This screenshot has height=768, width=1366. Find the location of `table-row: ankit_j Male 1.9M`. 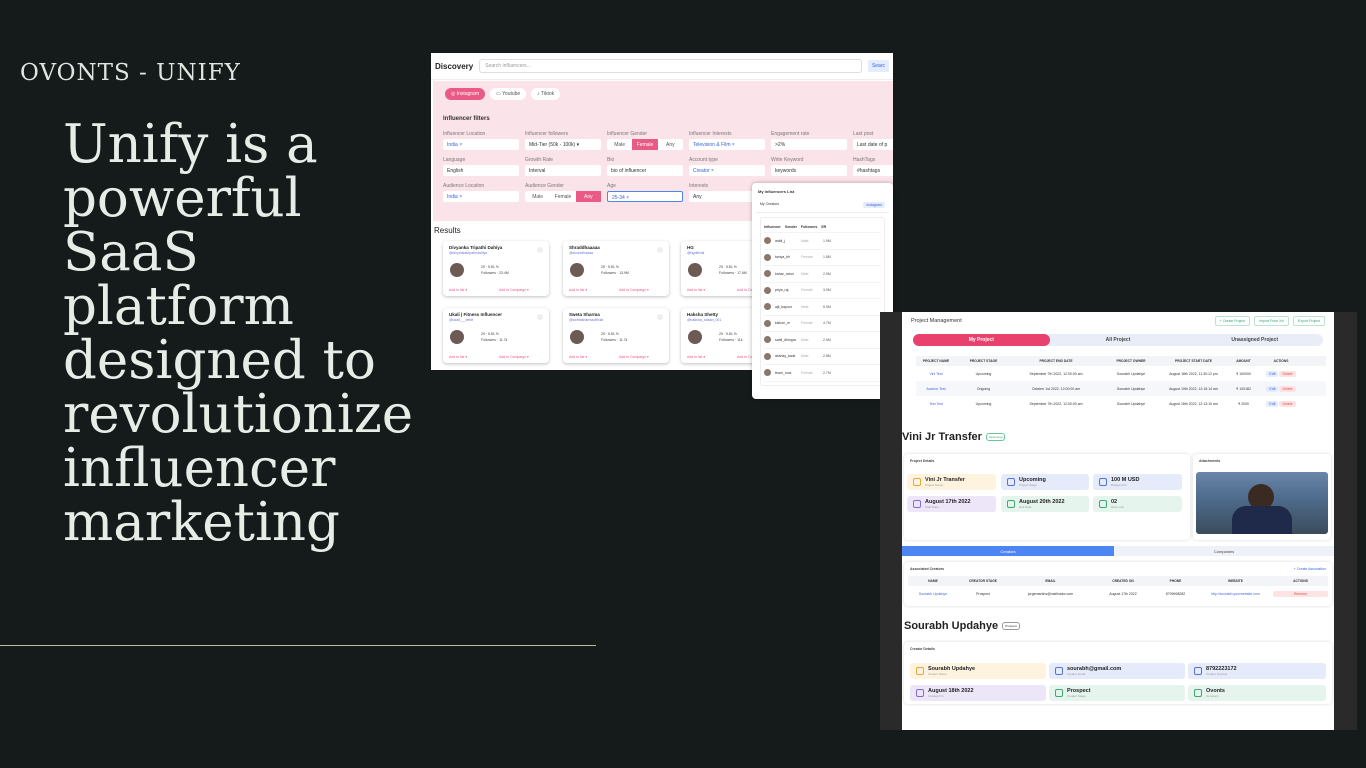

table-row: ankit_j Male 1.9M is located at coordinates (822, 241).